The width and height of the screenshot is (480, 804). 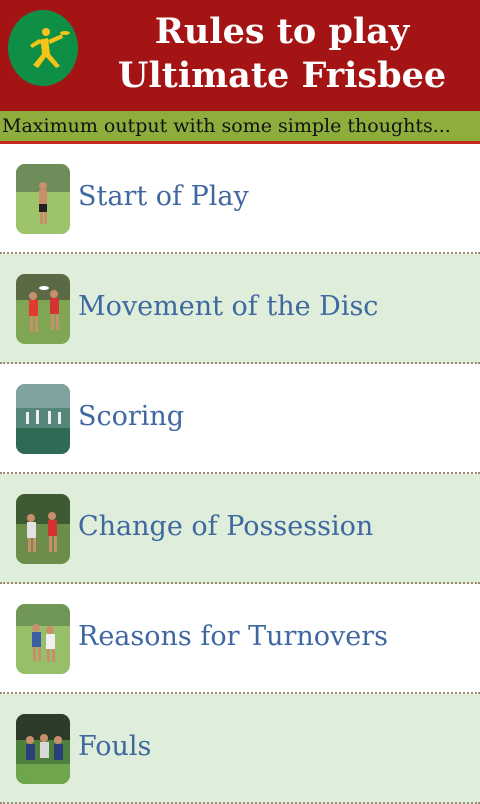 What do you see at coordinates (43, 309) in the screenshot?
I see `movement-of-disc-photo` at bounding box center [43, 309].